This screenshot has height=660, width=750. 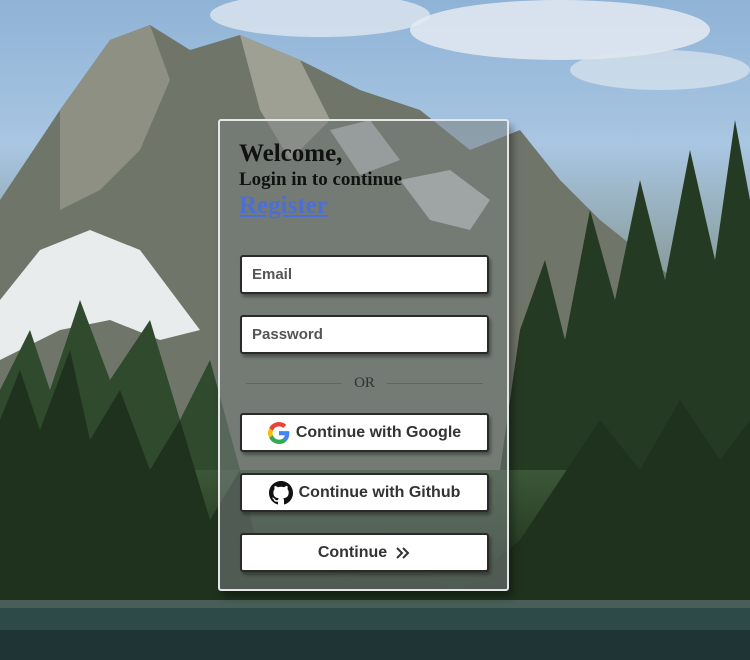 I want to click on password-input, so click(x=364, y=334).